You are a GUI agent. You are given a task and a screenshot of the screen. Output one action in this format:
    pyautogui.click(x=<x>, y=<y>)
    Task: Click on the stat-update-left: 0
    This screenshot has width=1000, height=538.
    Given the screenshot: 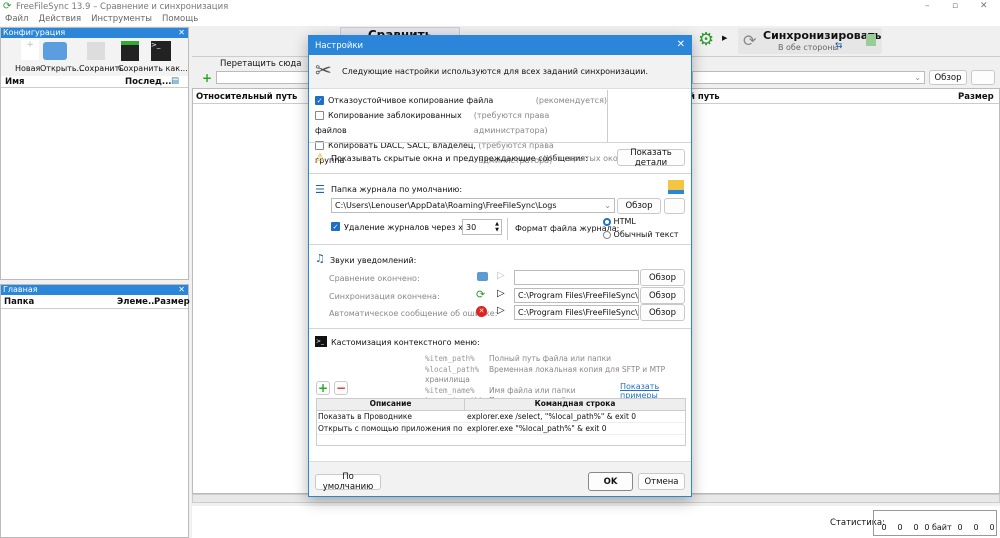 What is the action you would take?
    pyautogui.click(x=900, y=527)
    